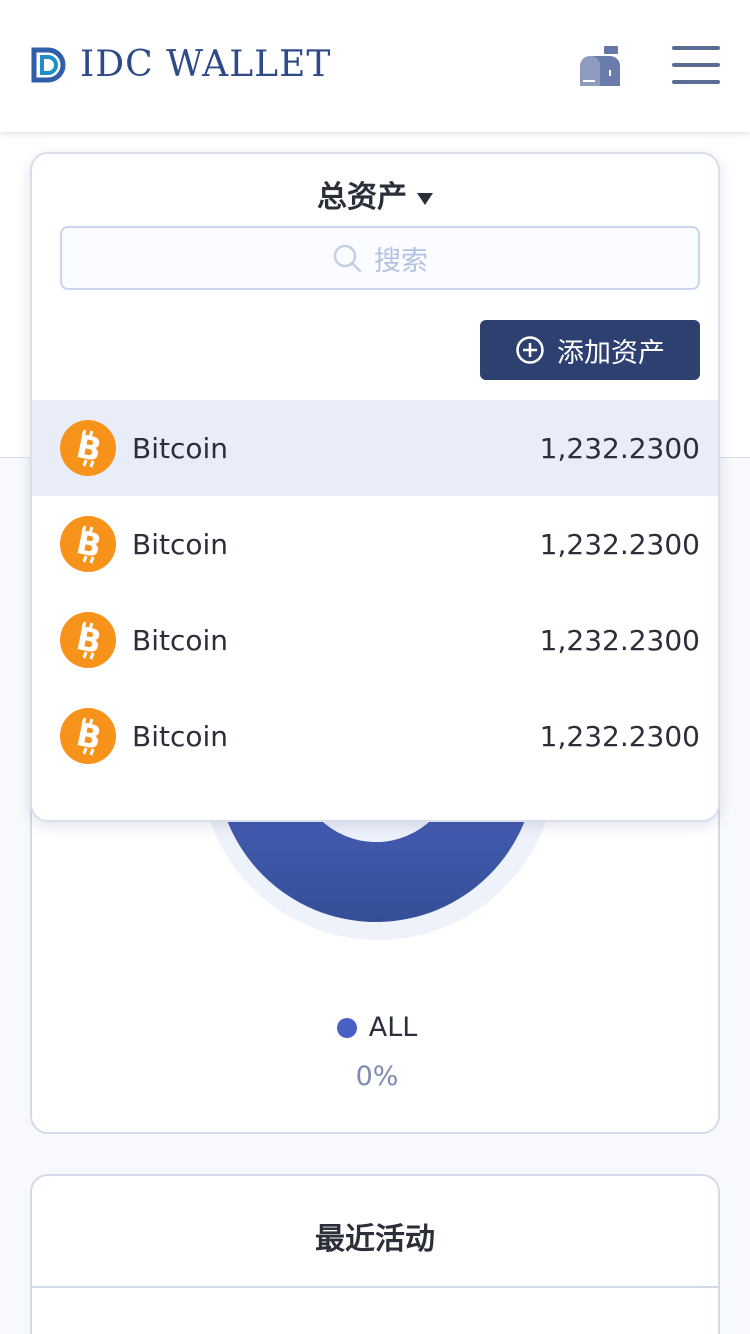  I want to click on chart-legend: ALL 0%, so click(377, 1052).